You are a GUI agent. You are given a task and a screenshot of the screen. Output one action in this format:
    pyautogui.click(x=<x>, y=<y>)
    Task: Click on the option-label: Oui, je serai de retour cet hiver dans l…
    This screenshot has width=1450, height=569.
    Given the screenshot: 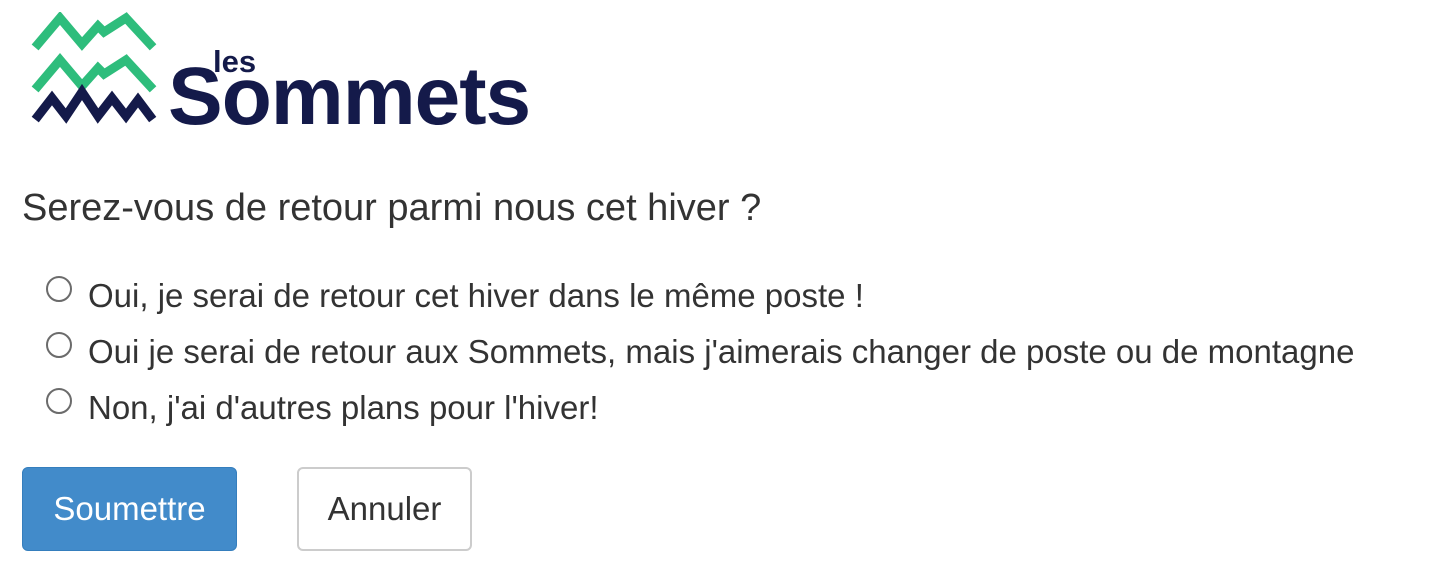 What is the action you would take?
    pyautogui.click(x=476, y=296)
    